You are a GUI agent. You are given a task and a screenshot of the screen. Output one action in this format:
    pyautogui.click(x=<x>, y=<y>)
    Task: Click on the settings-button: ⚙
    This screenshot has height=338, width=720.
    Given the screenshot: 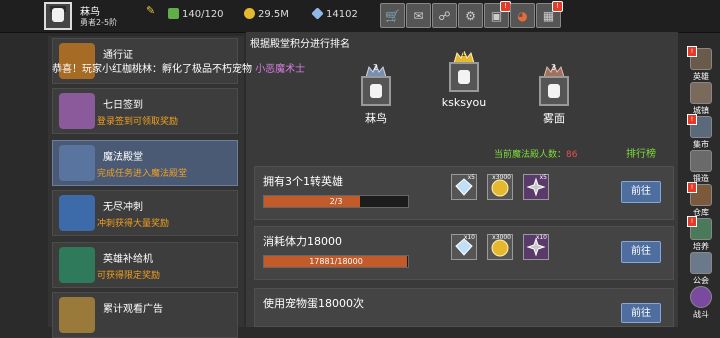 What is the action you would take?
    pyautogui.click(x=470, y=15)
    